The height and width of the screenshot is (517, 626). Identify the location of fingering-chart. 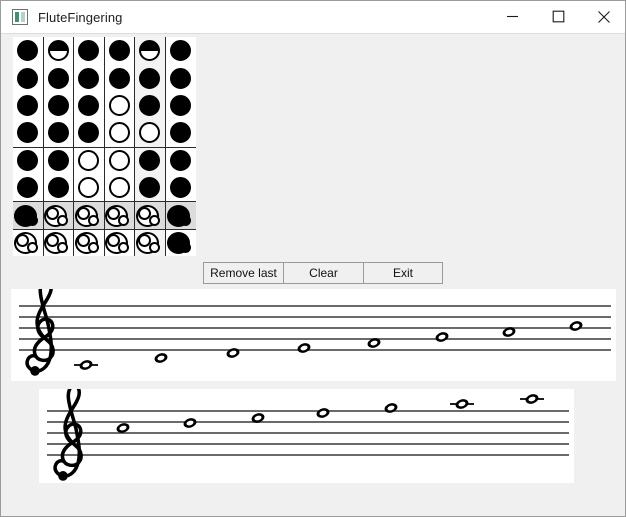
(104, 146).